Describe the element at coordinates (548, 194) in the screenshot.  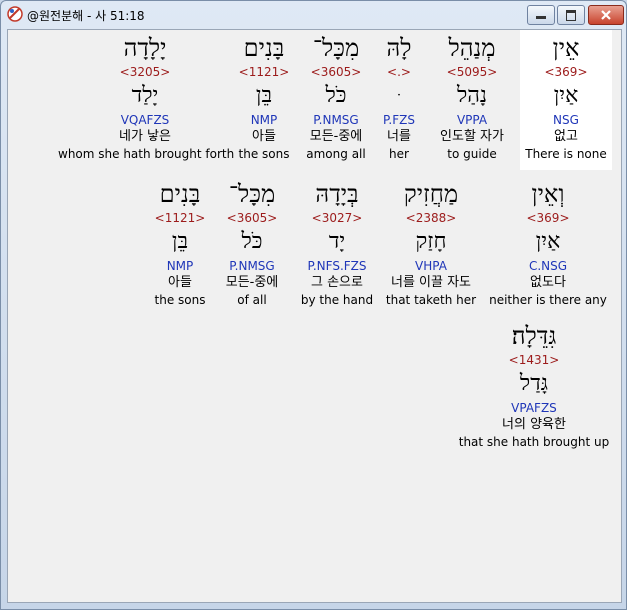
I see `hebrew-word: וְאֵין` at that location.